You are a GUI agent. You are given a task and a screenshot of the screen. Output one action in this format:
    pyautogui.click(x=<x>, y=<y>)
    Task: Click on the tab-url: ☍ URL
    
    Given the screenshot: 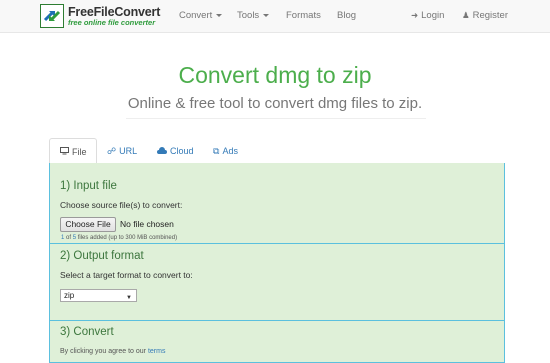 What is the action you would take?
    pyautogui.click(x=122, y=151)
    